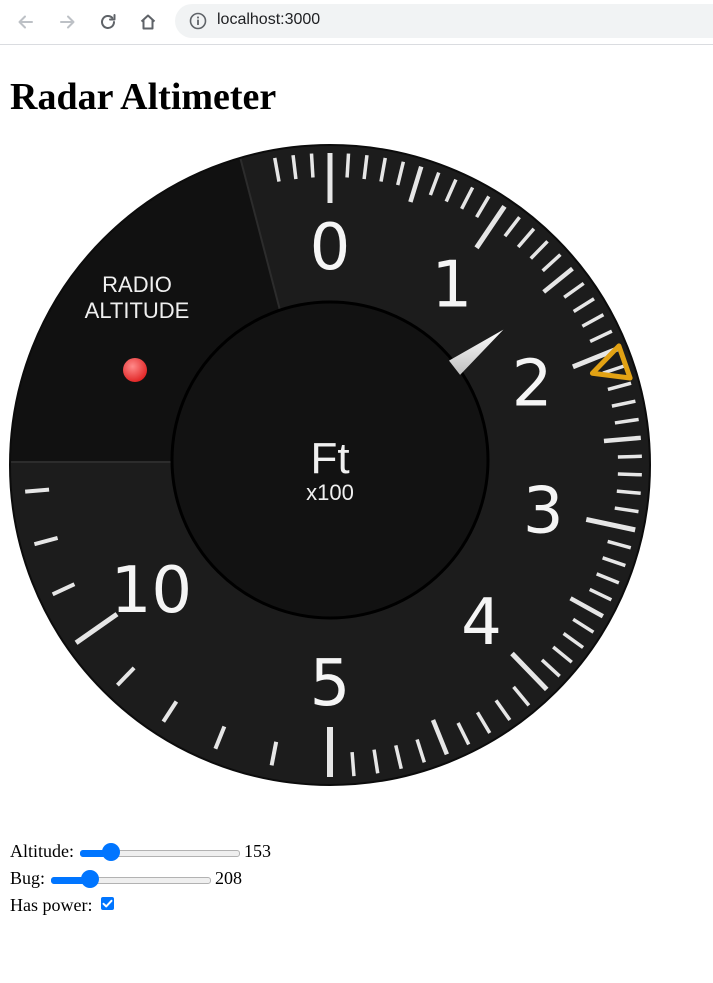  What do you see at coordinates (137, 284) in the screenshot?
I see `radio-label: RADIO` at bounding box center [137, 284].